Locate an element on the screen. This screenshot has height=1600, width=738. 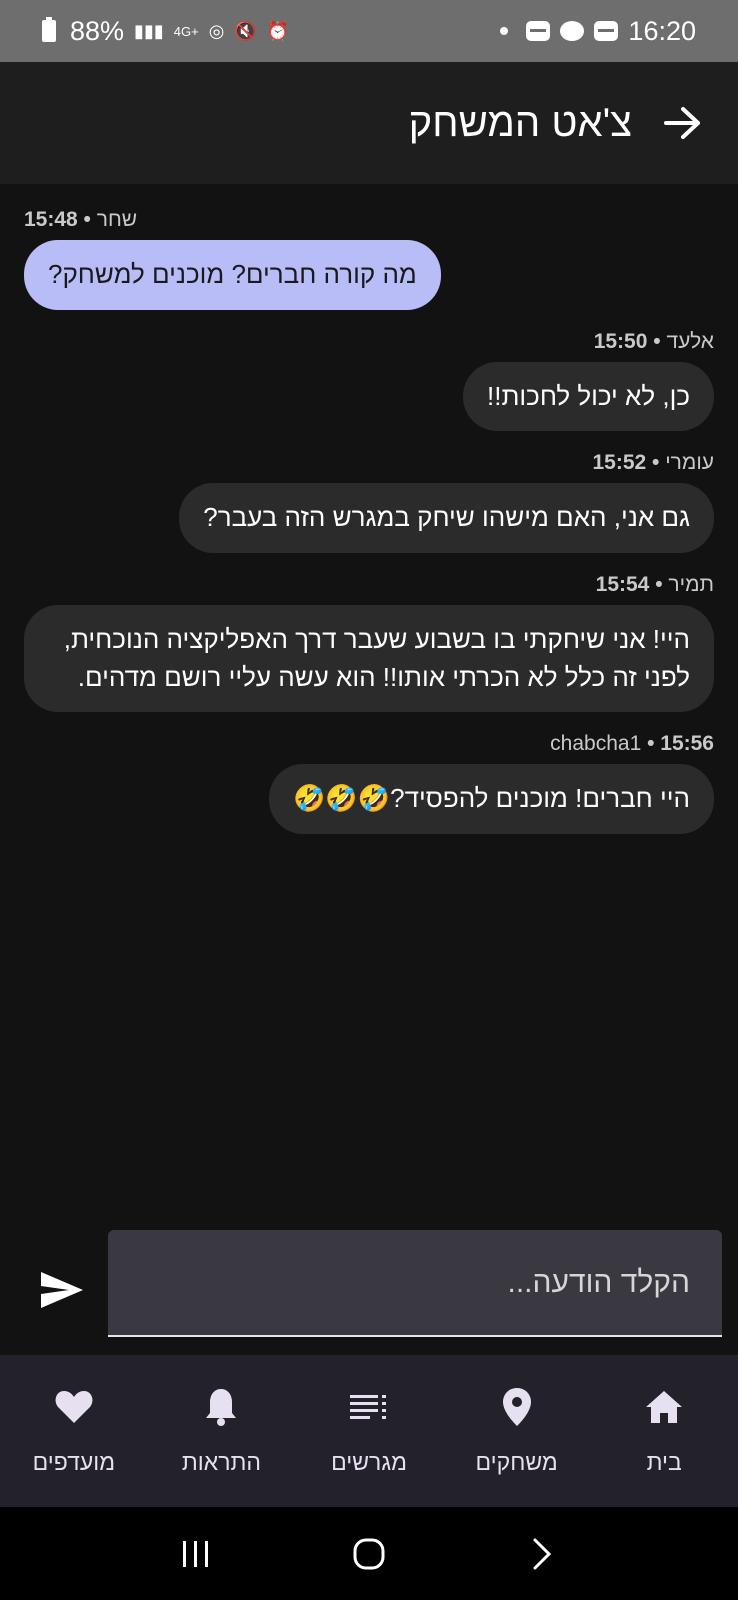
nav-item-courts: מגרשים is located at coordinates (369, 1431).